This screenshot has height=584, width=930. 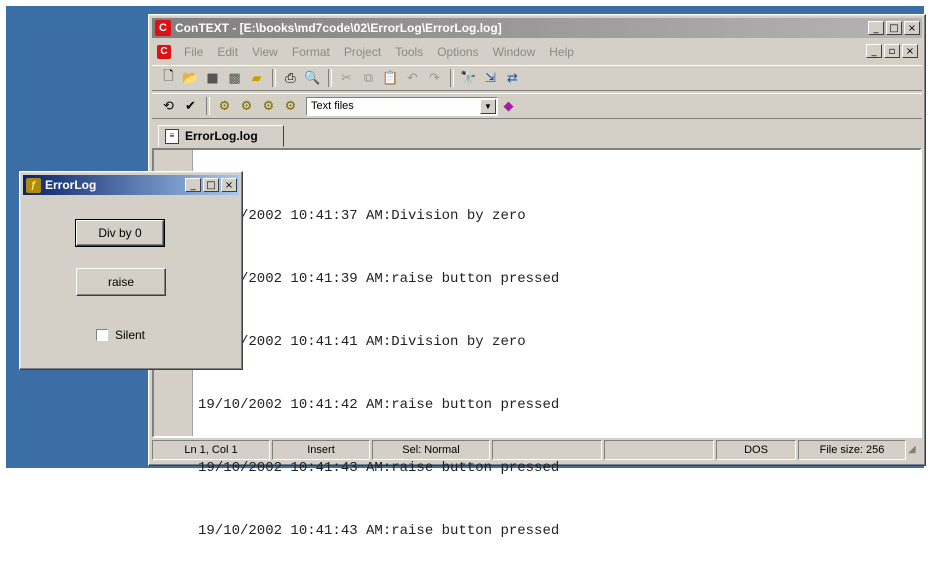 What do you see at coordinates (876, 28) in the screenshot?
I see `minimize-button: _` at bounding box center [876, 28].